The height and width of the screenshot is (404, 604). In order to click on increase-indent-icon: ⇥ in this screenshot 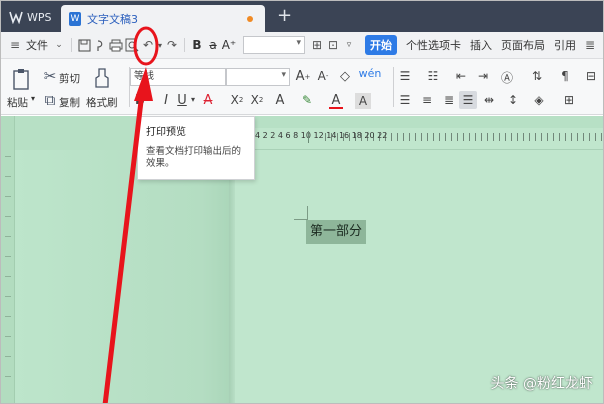, I will do `click(483, 76)`.